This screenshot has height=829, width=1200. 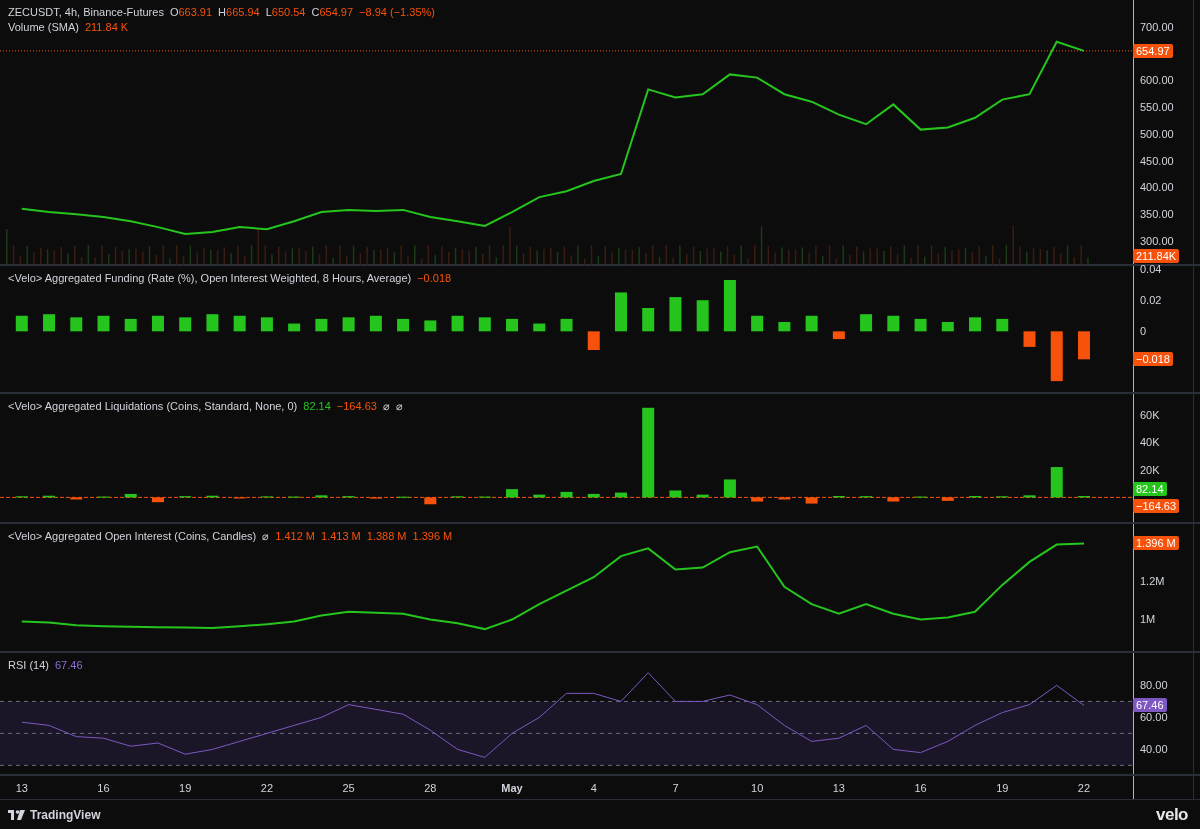 I want to click on indicator-value: −0.018, so click(x=434, y=278).